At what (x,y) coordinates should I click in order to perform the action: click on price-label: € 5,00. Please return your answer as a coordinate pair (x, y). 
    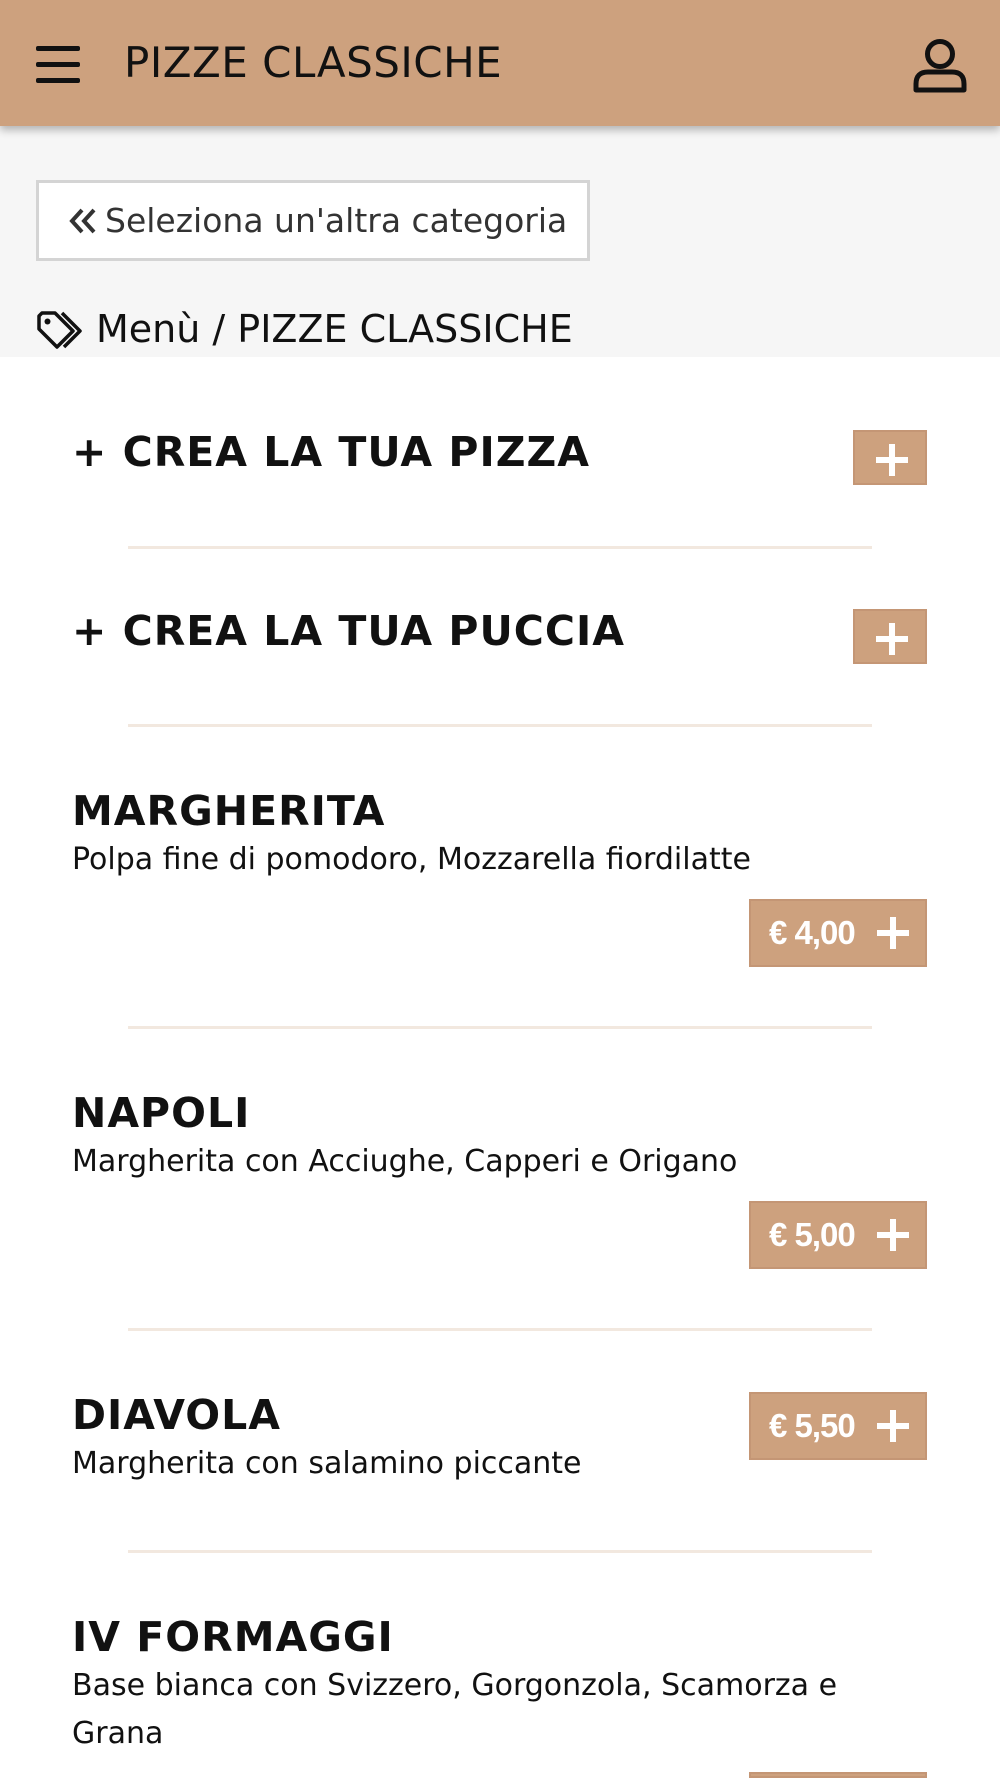
    Looking at the image, I should click on (812, 1234).